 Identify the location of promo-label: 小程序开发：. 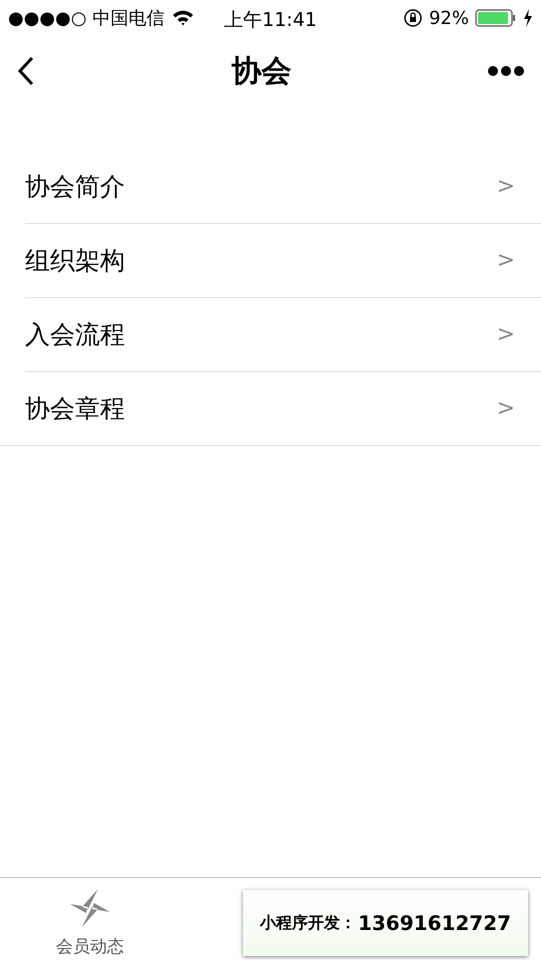
(308, 923).